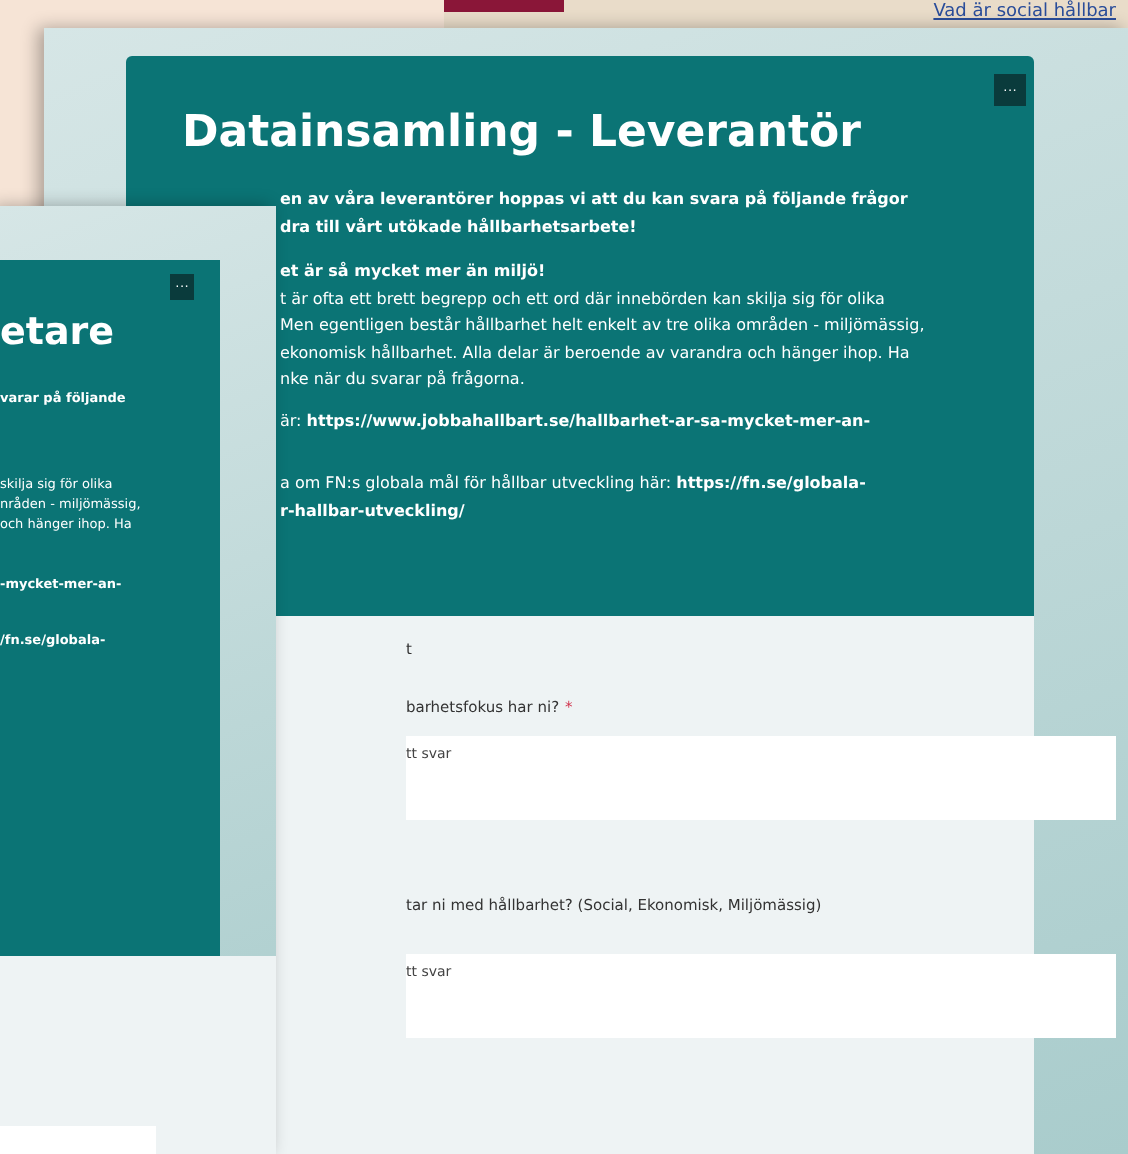  I want to click on paragraph-line: nke när du svarar på frågorna., so click(403, 380).